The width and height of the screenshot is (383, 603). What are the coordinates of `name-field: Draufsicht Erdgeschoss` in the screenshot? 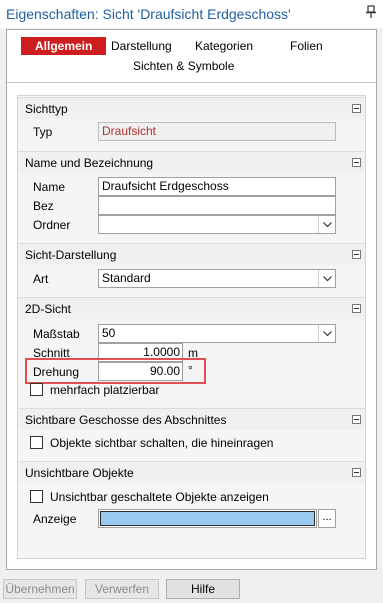 It's located at (217, 186).